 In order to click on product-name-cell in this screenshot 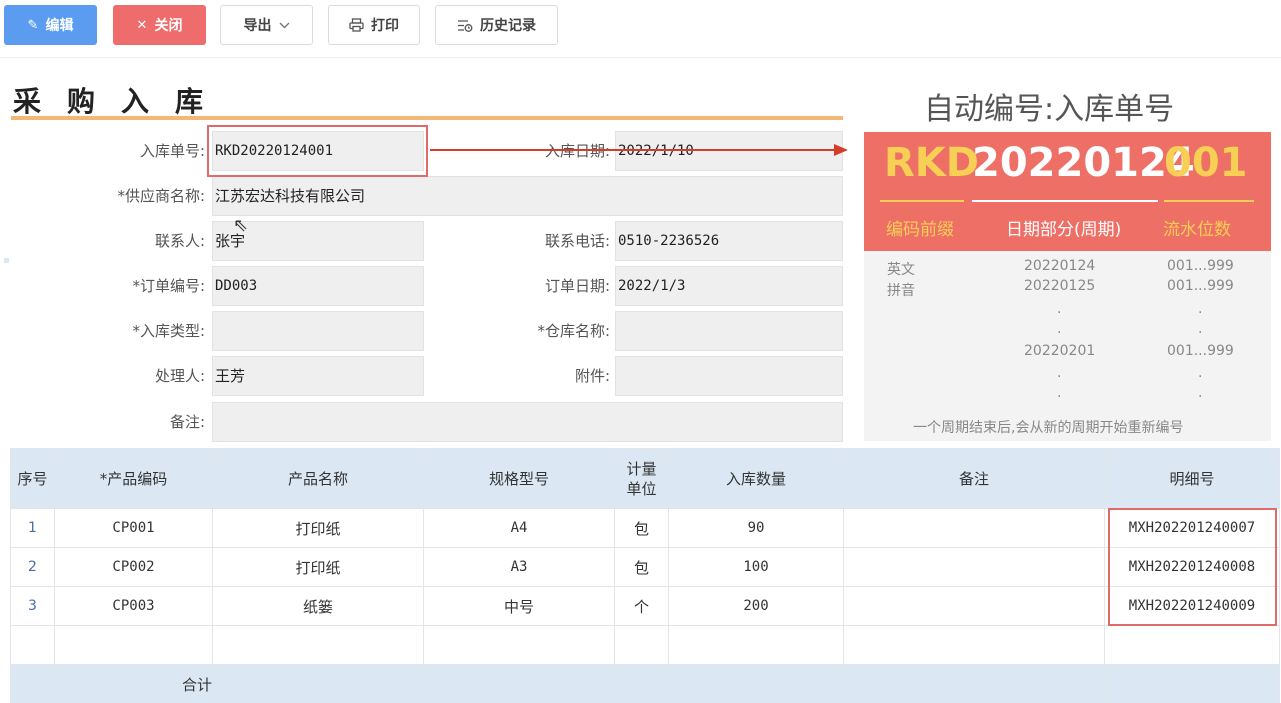, I will do `click(318, 645)`.